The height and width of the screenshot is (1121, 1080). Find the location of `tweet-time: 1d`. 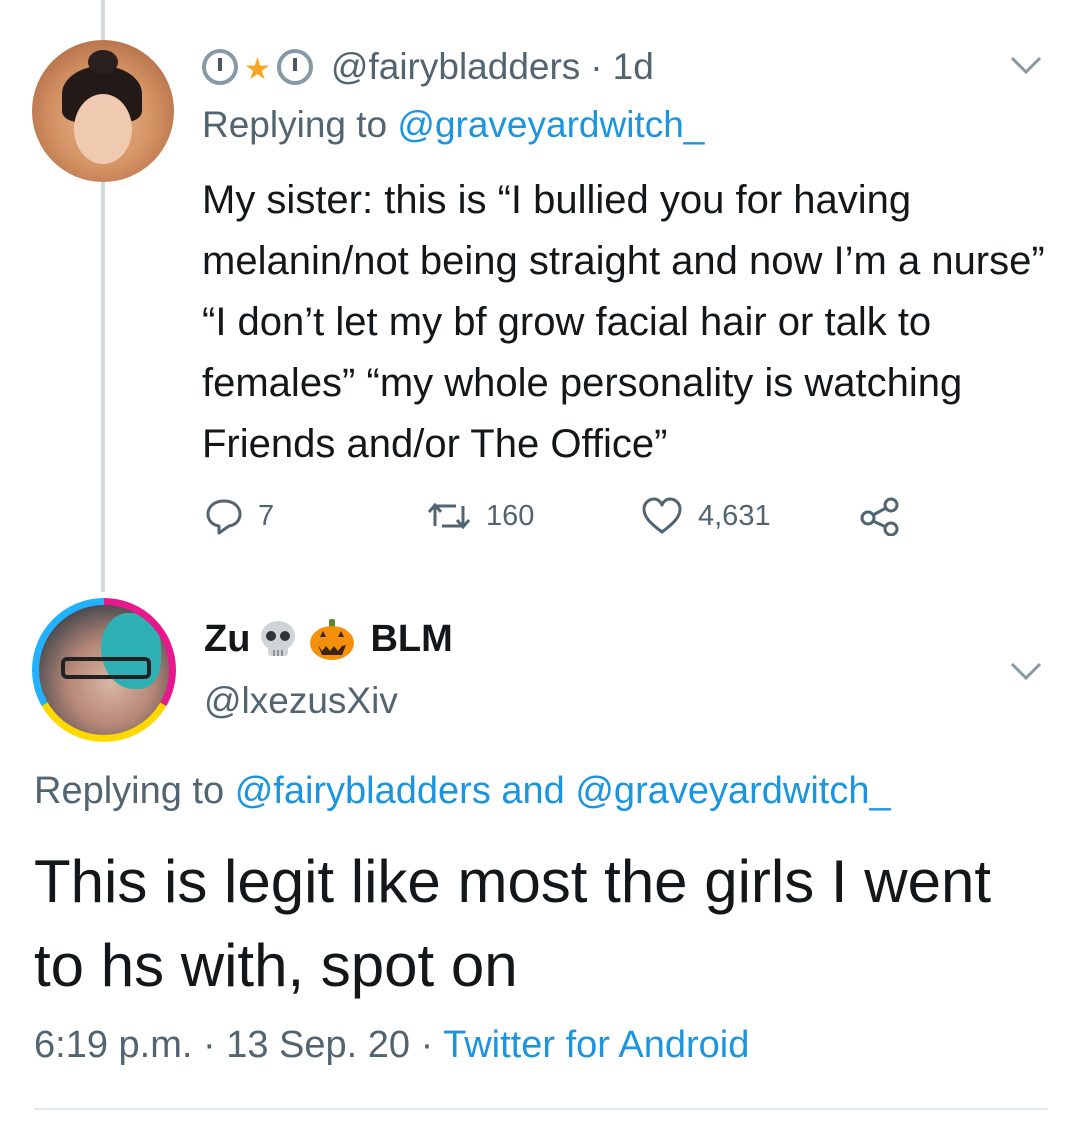

tweet-time: 1d is located at coordinates (633, 67).